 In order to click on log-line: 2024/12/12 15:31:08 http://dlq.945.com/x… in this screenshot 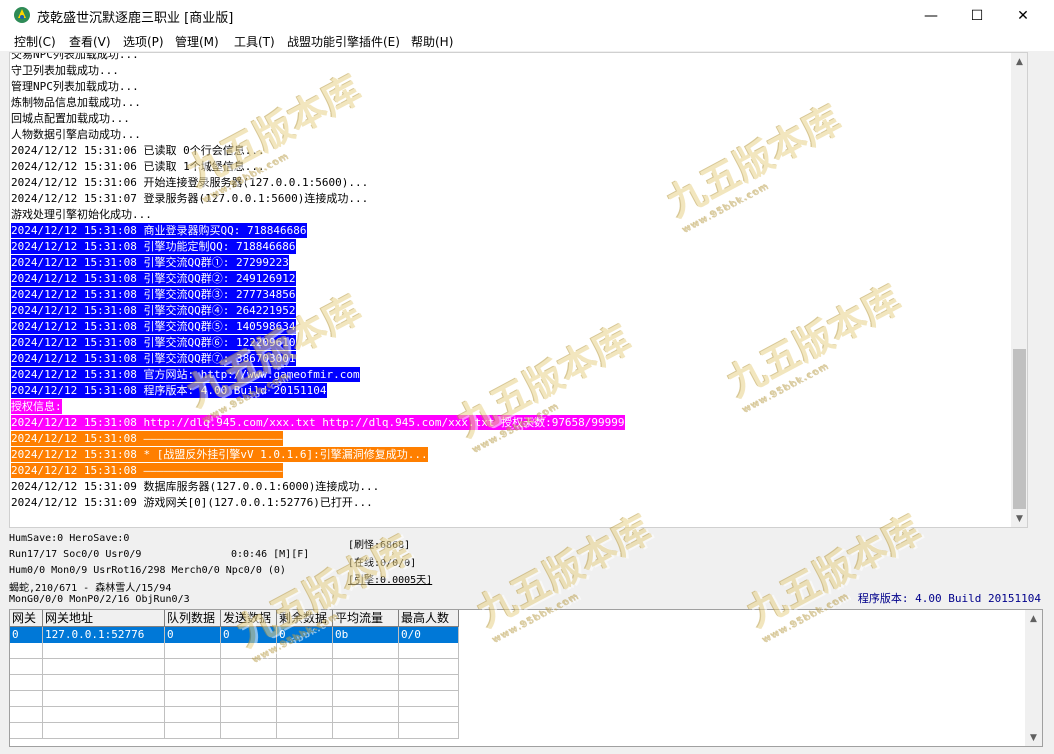, I will do `click(318, 422)`.